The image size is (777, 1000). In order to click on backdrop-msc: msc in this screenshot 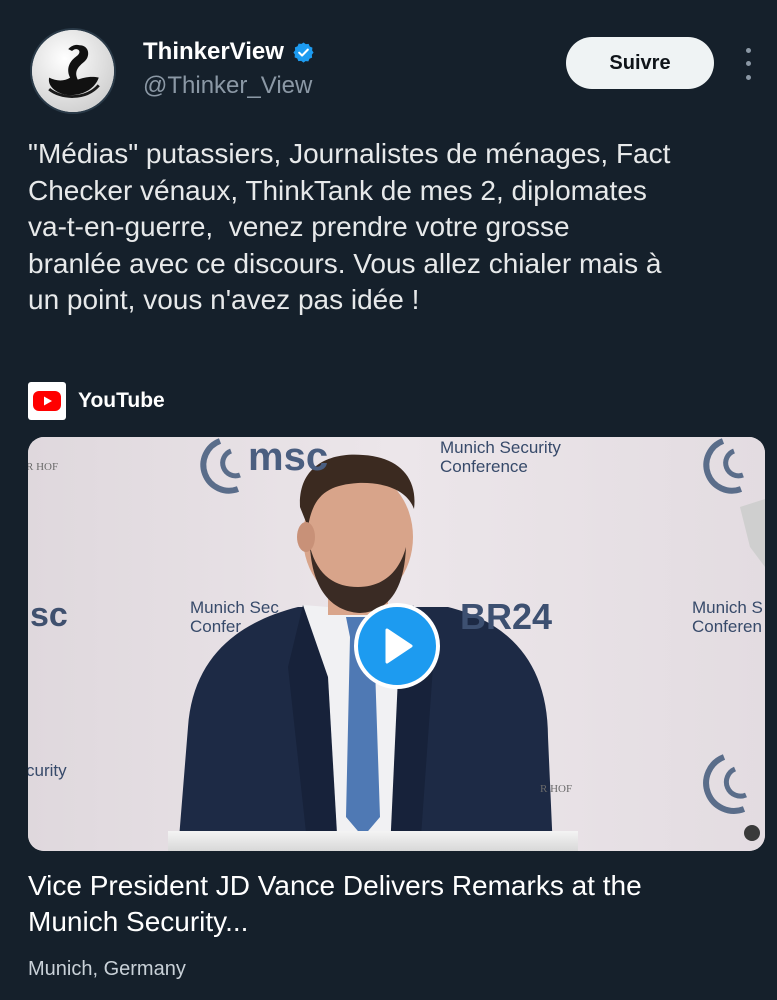, I will do `click(288, 458)`.